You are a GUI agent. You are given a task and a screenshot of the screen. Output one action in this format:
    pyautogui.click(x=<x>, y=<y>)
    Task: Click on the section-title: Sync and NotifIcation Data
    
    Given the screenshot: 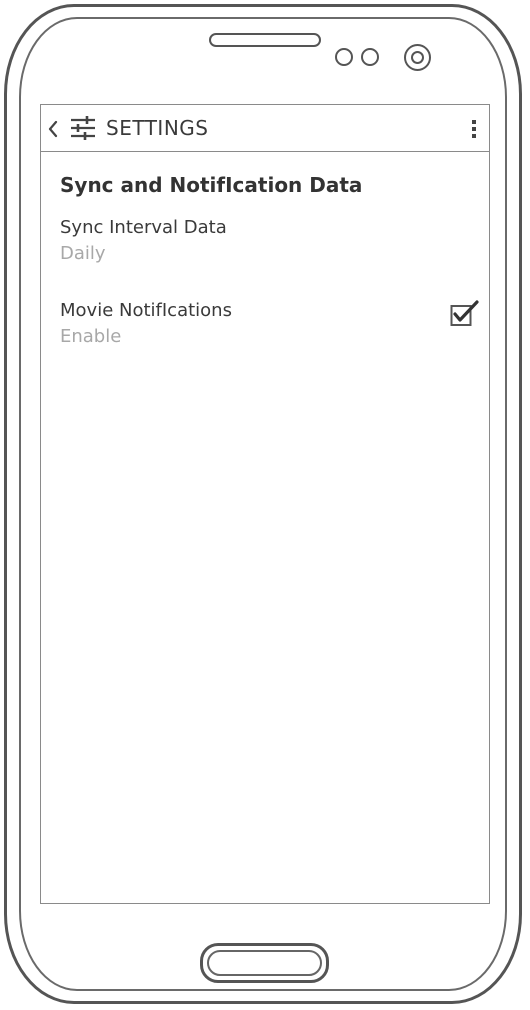 What is the action you would take?
    pyautogui.click(x=211, y=185)
    